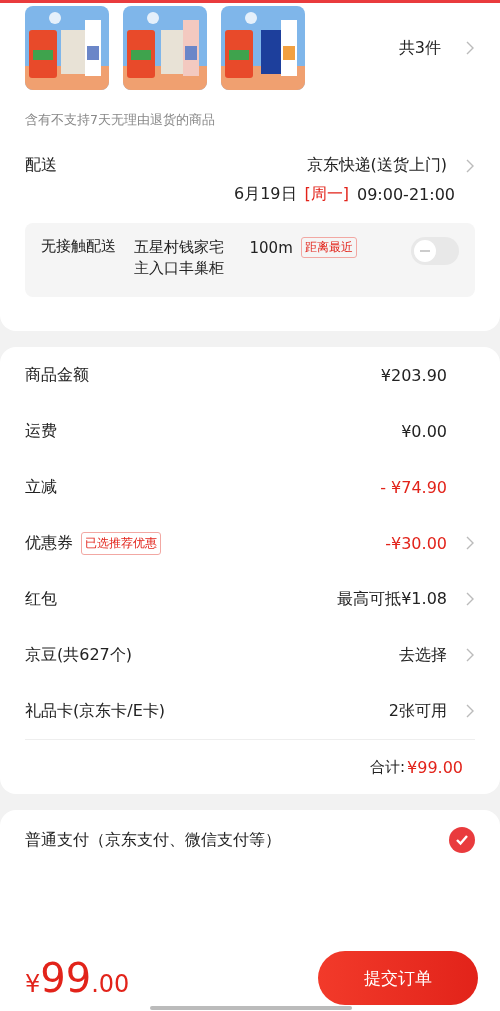 The width and height of the screenshot is (500, 1011). Describe the element at coordinates (121, 543) in the screenshot. I see `coupon-tag: 已选推荐优惠` at that location.